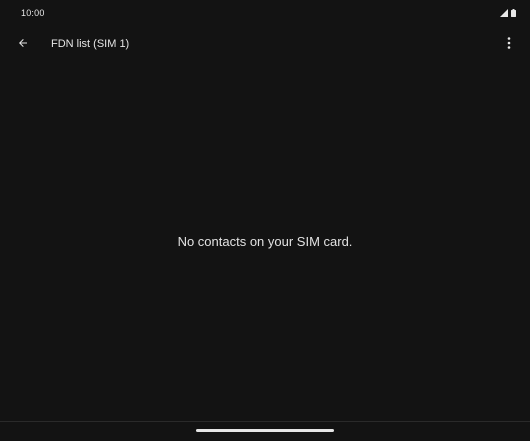 Image resolution: width=530 pixels, height=441 pixels. Describe the element at coordinates (265, 430) in the screenshot. I see `gesture-navigation-handle` at that location.